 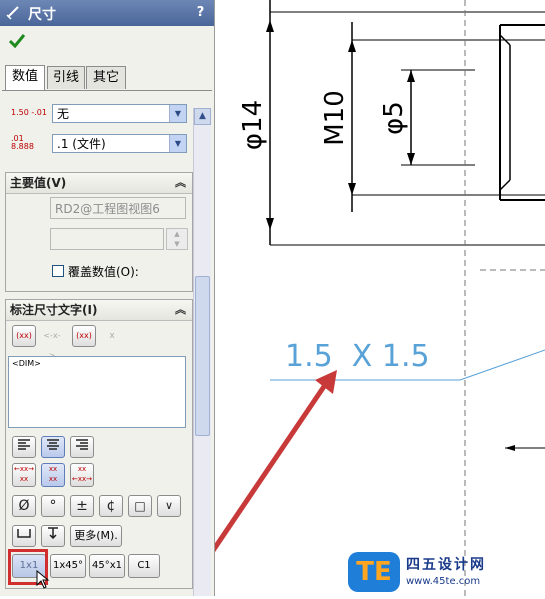 What do you see at coordinates (29, 112) in the screenshot?
I see `tolerance-type-icon: 1.50 -.01` at bounding box center [29, 112].